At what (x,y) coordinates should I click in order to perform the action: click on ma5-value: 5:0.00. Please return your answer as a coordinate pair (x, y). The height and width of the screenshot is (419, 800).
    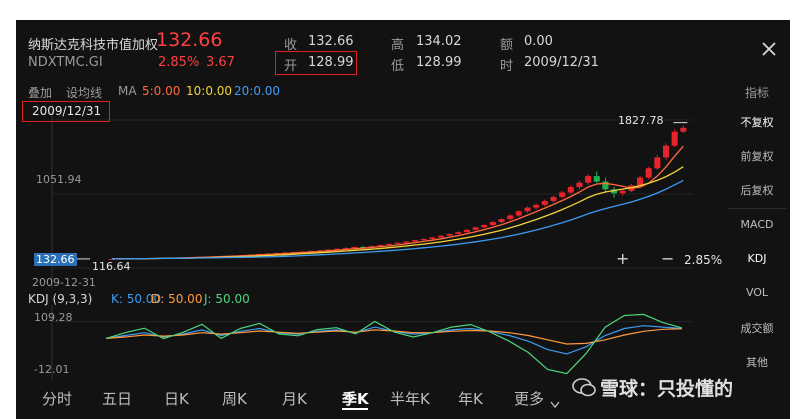
    Looking at the image, I should click on (161, 91).